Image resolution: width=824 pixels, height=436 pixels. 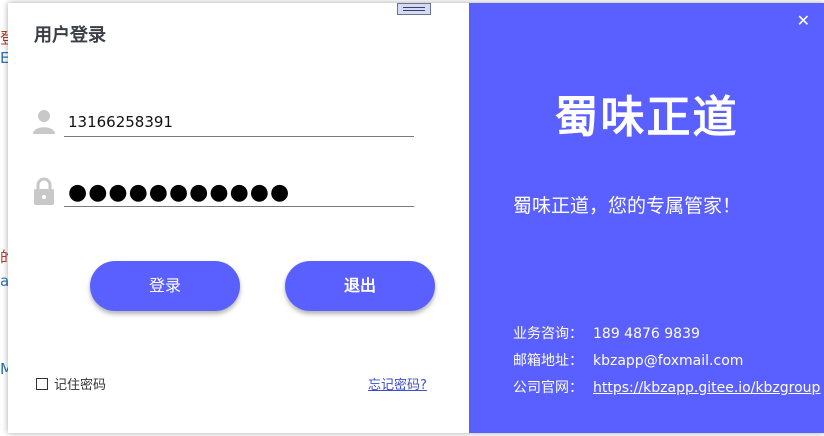 What do you see at coordinates (548, 361) in the screenshot?
I see `contact-label: 邮箱地址：` at bounding box center [548, 361].